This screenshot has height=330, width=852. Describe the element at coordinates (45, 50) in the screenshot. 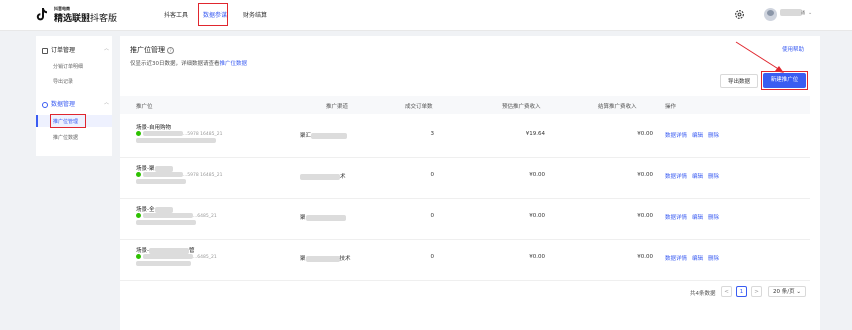

I see `order-icon` at that location.